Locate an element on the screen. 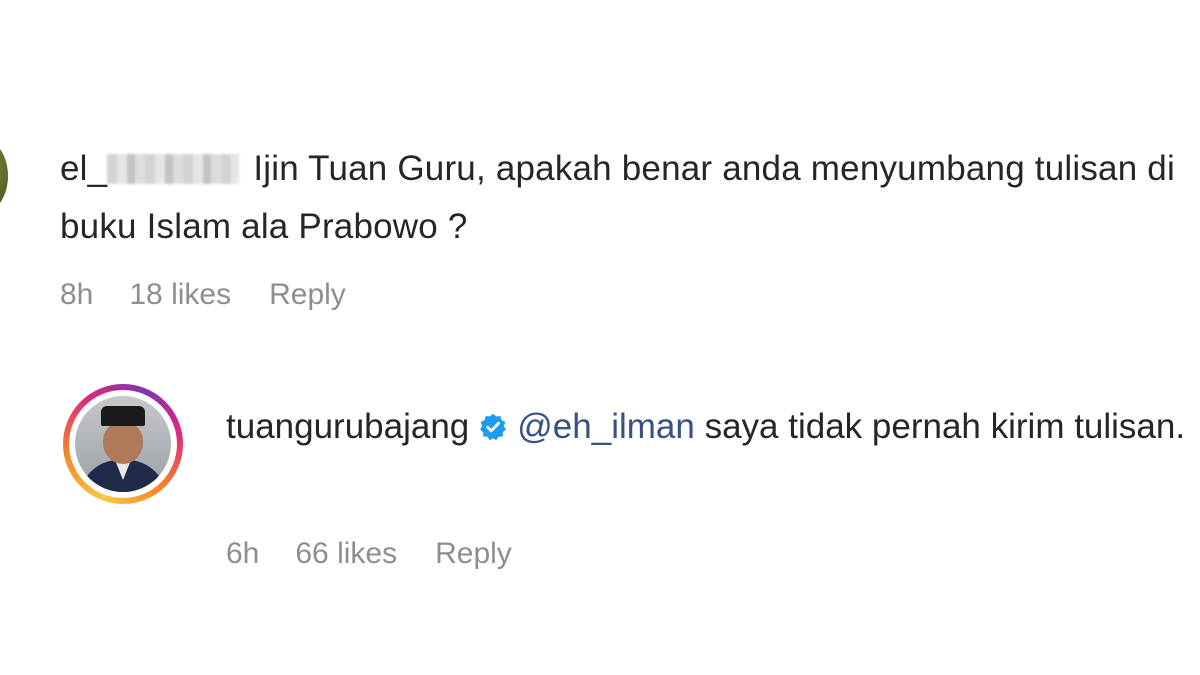 The width and height of the screenshot is (1200, 675). reply-avatar is located at coordinates (123, 444).